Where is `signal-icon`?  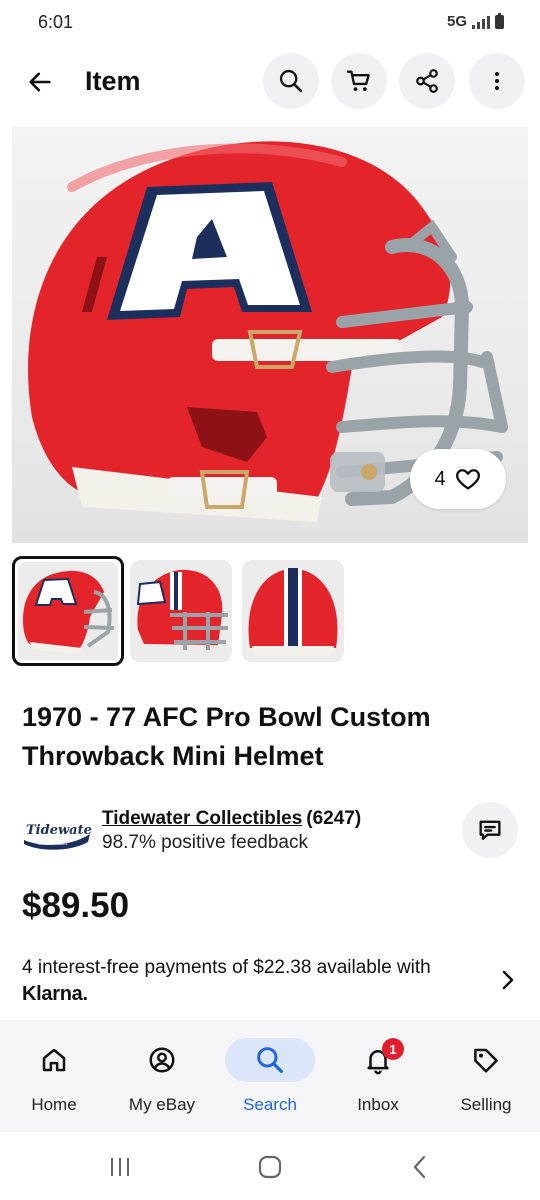
signal-icon is located at coordinates (481, 22).